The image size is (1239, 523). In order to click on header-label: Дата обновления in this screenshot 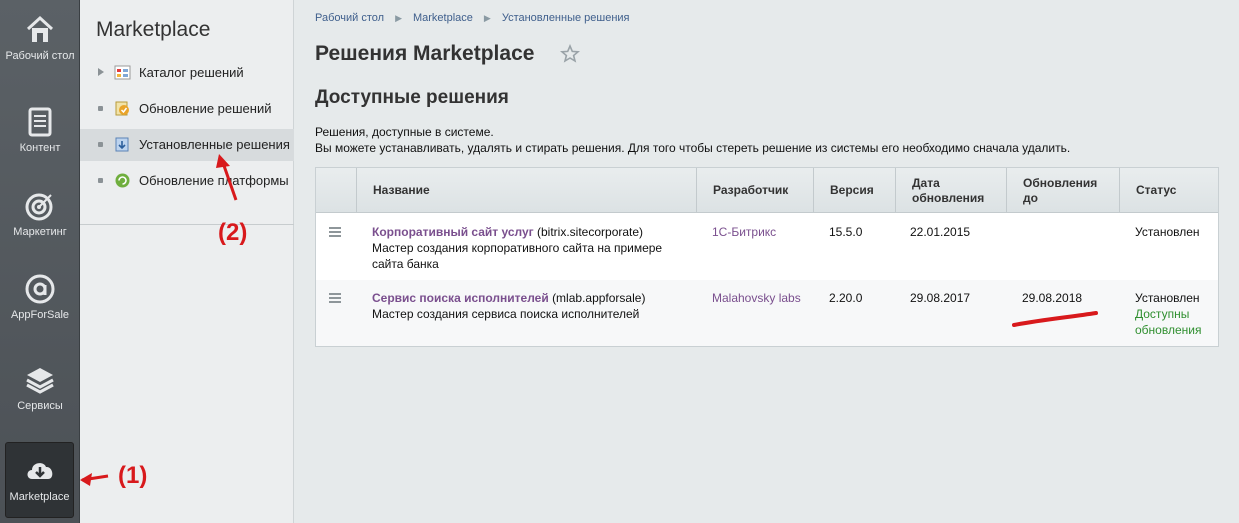, I will do `click(948, 190)`.